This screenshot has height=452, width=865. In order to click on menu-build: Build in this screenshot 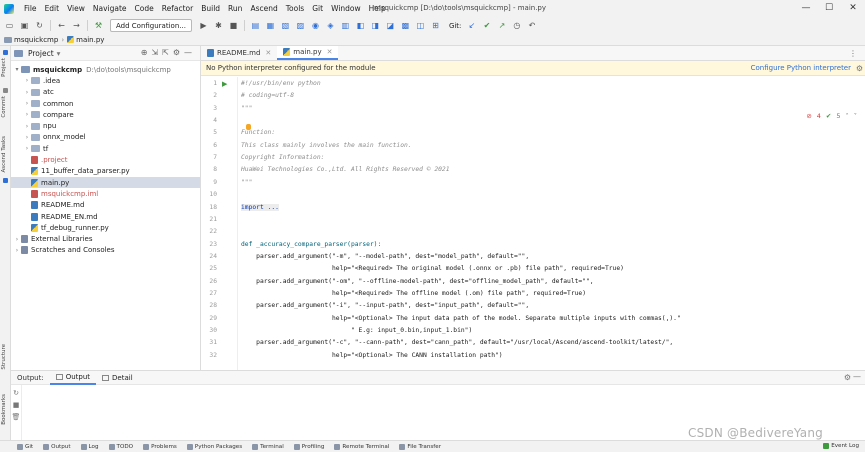, I will do `click(210, 8)`.